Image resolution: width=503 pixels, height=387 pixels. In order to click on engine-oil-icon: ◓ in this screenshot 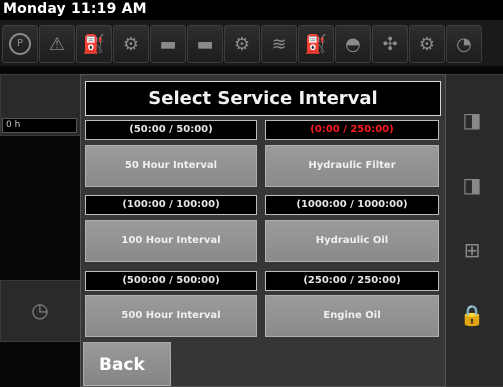, I will do `click(353, 44)`.